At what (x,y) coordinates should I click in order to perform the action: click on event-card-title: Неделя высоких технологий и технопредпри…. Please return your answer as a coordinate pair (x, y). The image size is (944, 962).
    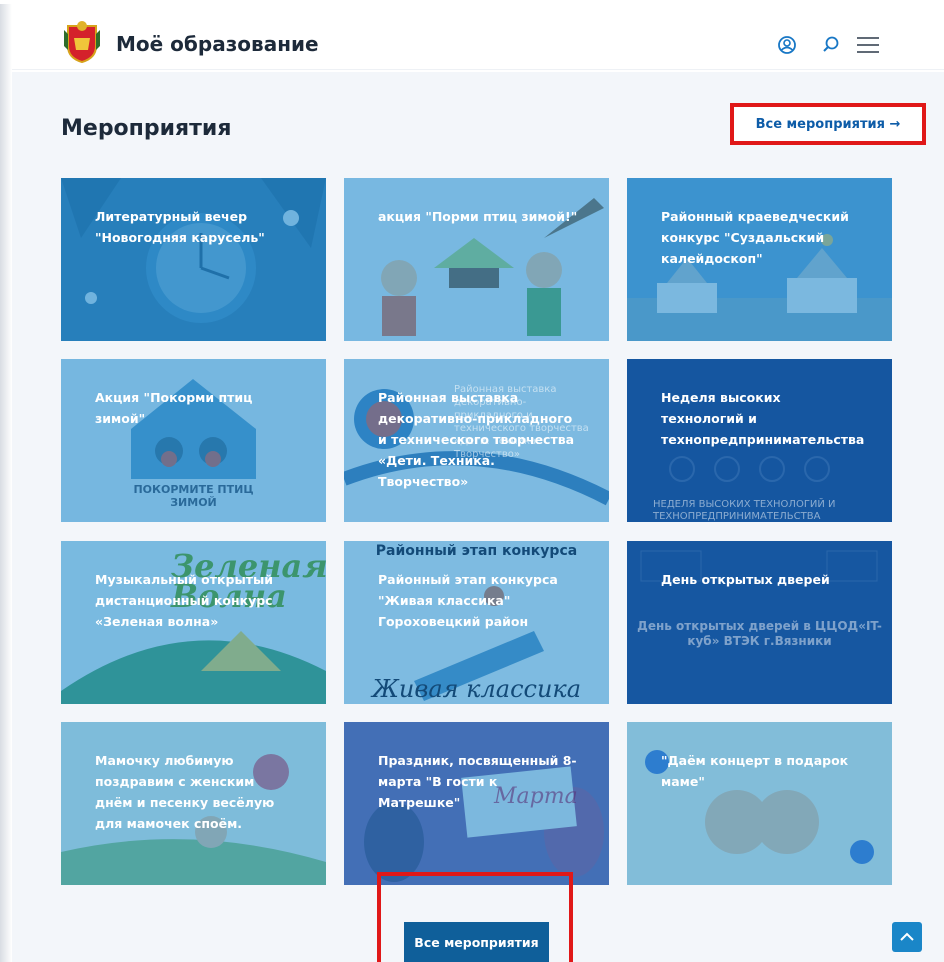
    Looking at the image, I should click on (763, 418).